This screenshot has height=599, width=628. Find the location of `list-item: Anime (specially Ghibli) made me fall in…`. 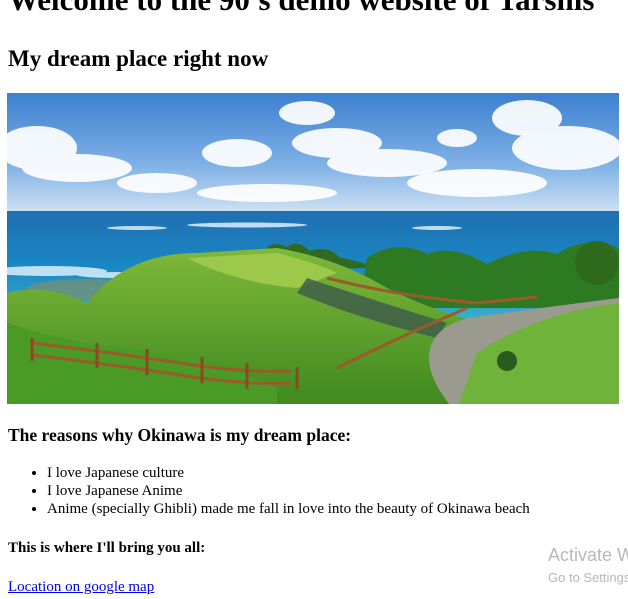

list-item: Anime (specially Ghibli) made me fall in… is located at coordinates (288, 509).